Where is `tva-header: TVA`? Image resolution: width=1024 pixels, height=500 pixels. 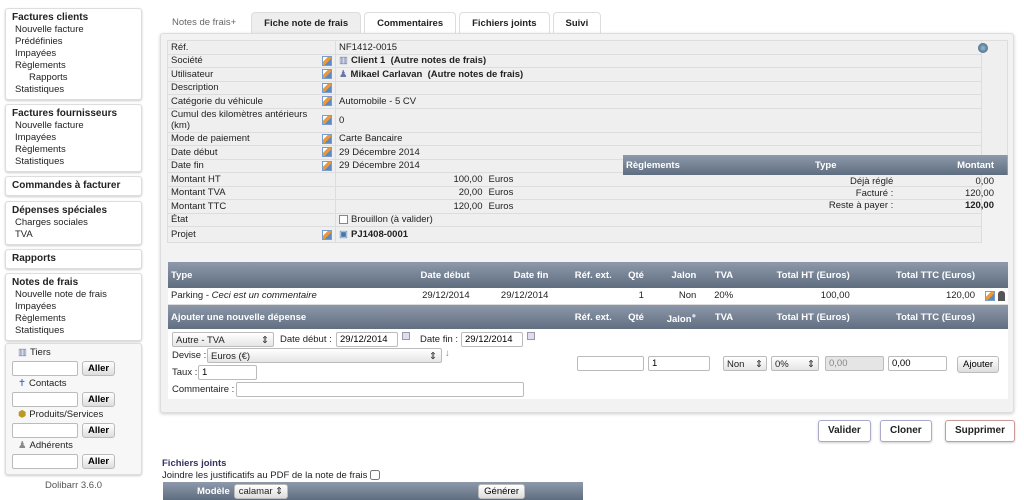 tva-header: TVA is located at coordinates (724, 317).